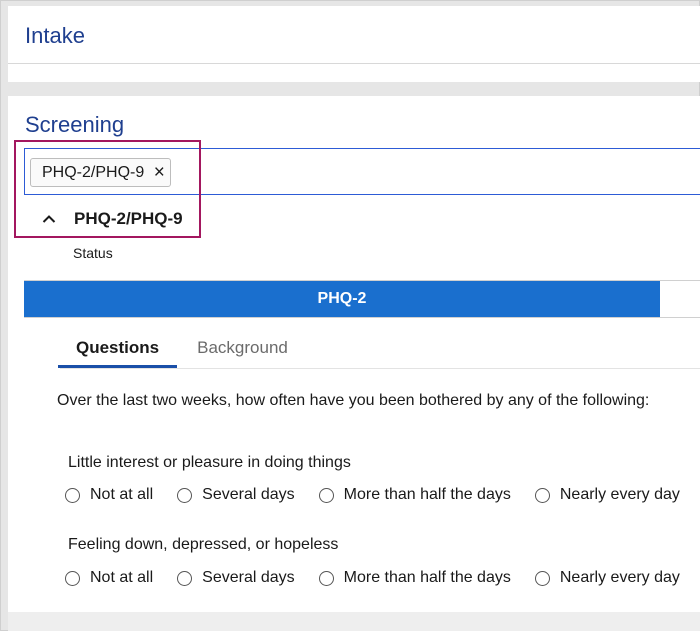 The width and height of the screenshot is (700, 631). Describe the element at coordinates (342, 298) in the screenshot. I see `progress-label: PHQ-2` at that location.